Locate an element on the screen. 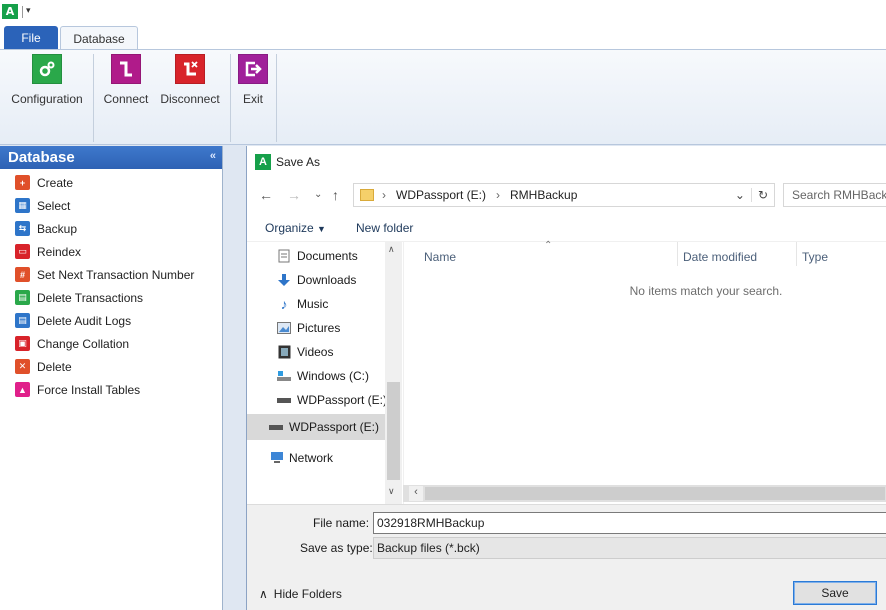 The height and width of the screenshot is (610, 886). breadcrumb-drive: WDPassport (E:) is located at coordinates (441, 195).